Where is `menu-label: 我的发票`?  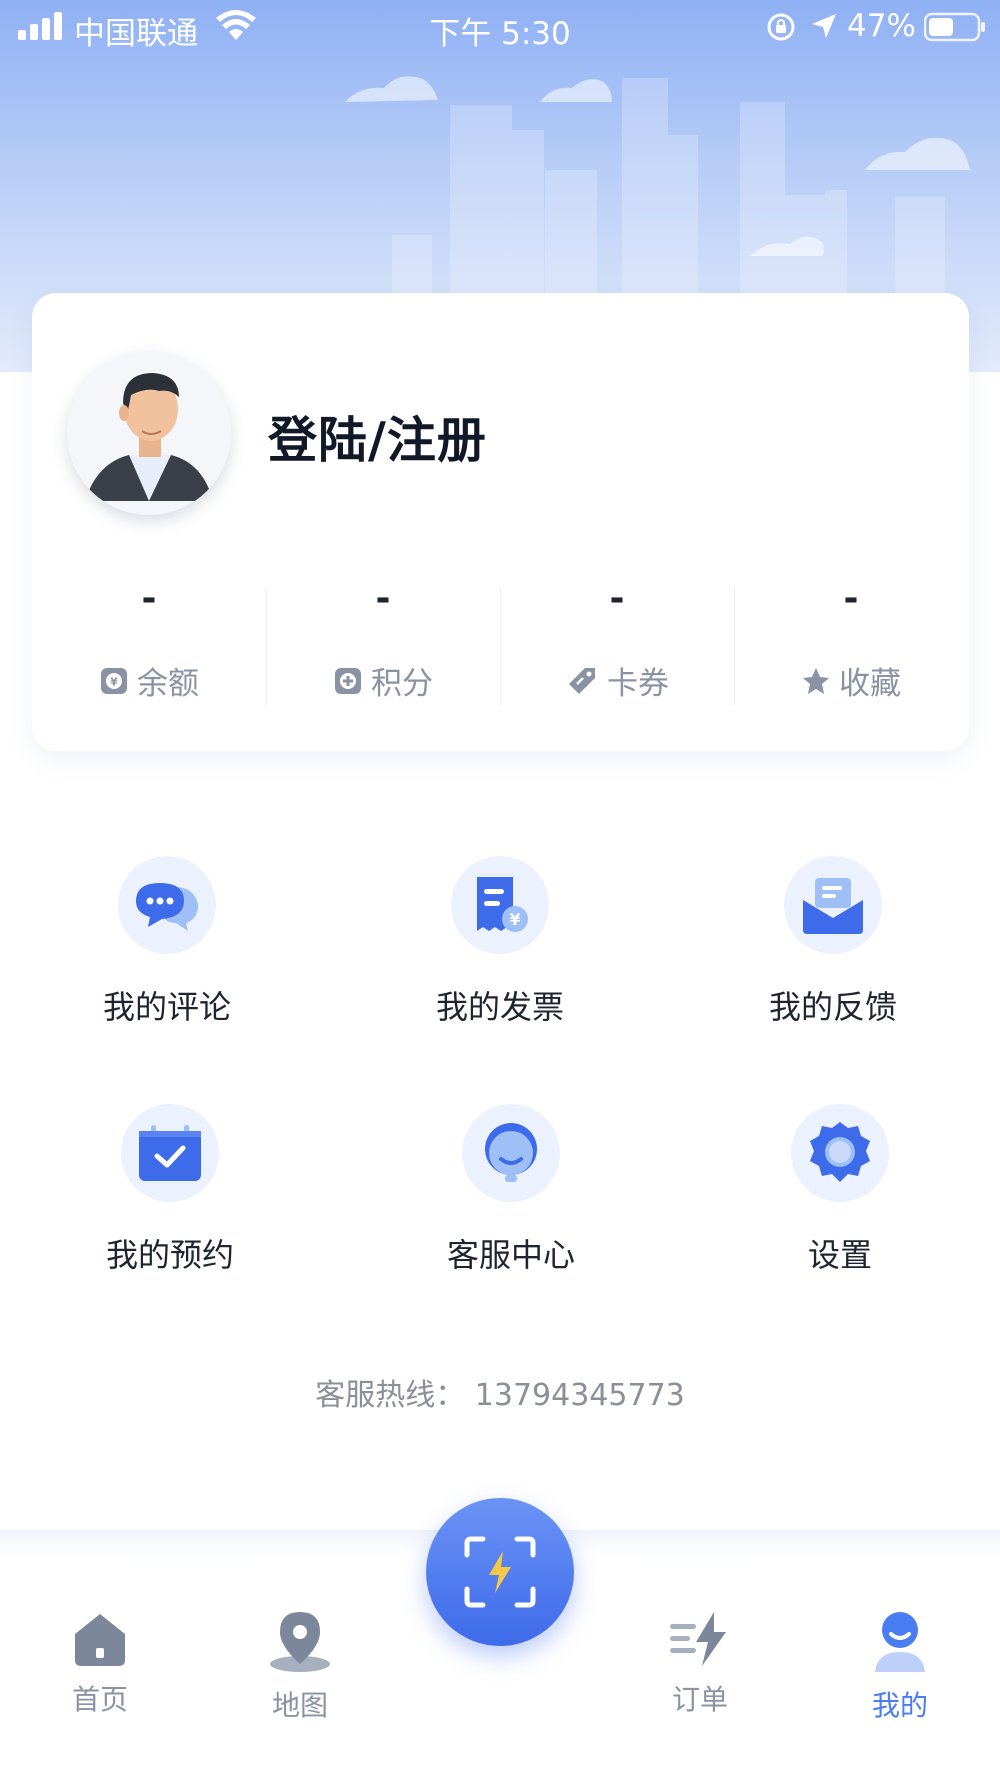 menu-label: 我的发票 is located at coordinates (499, 1007).